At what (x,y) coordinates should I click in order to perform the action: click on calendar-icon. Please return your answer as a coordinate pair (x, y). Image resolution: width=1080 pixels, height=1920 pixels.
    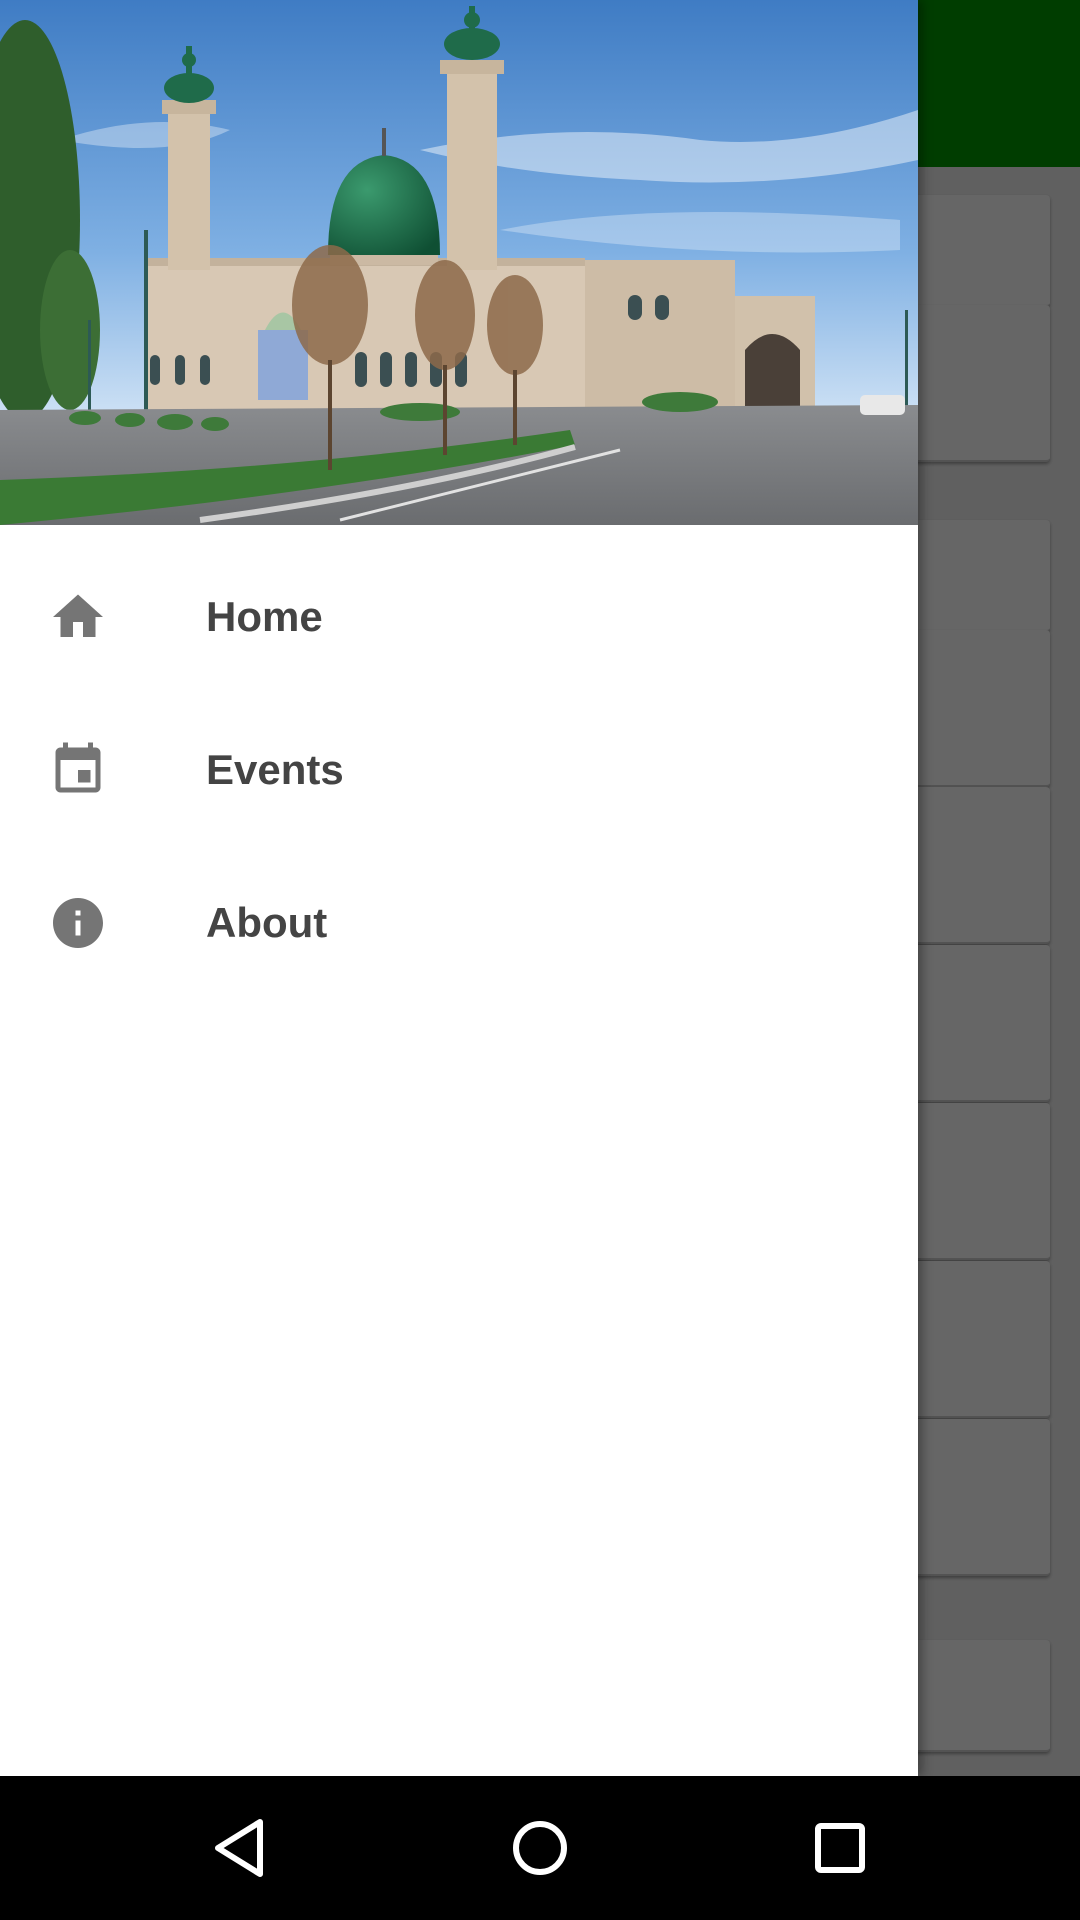
    Looking at the image, I should click on (78, 770).